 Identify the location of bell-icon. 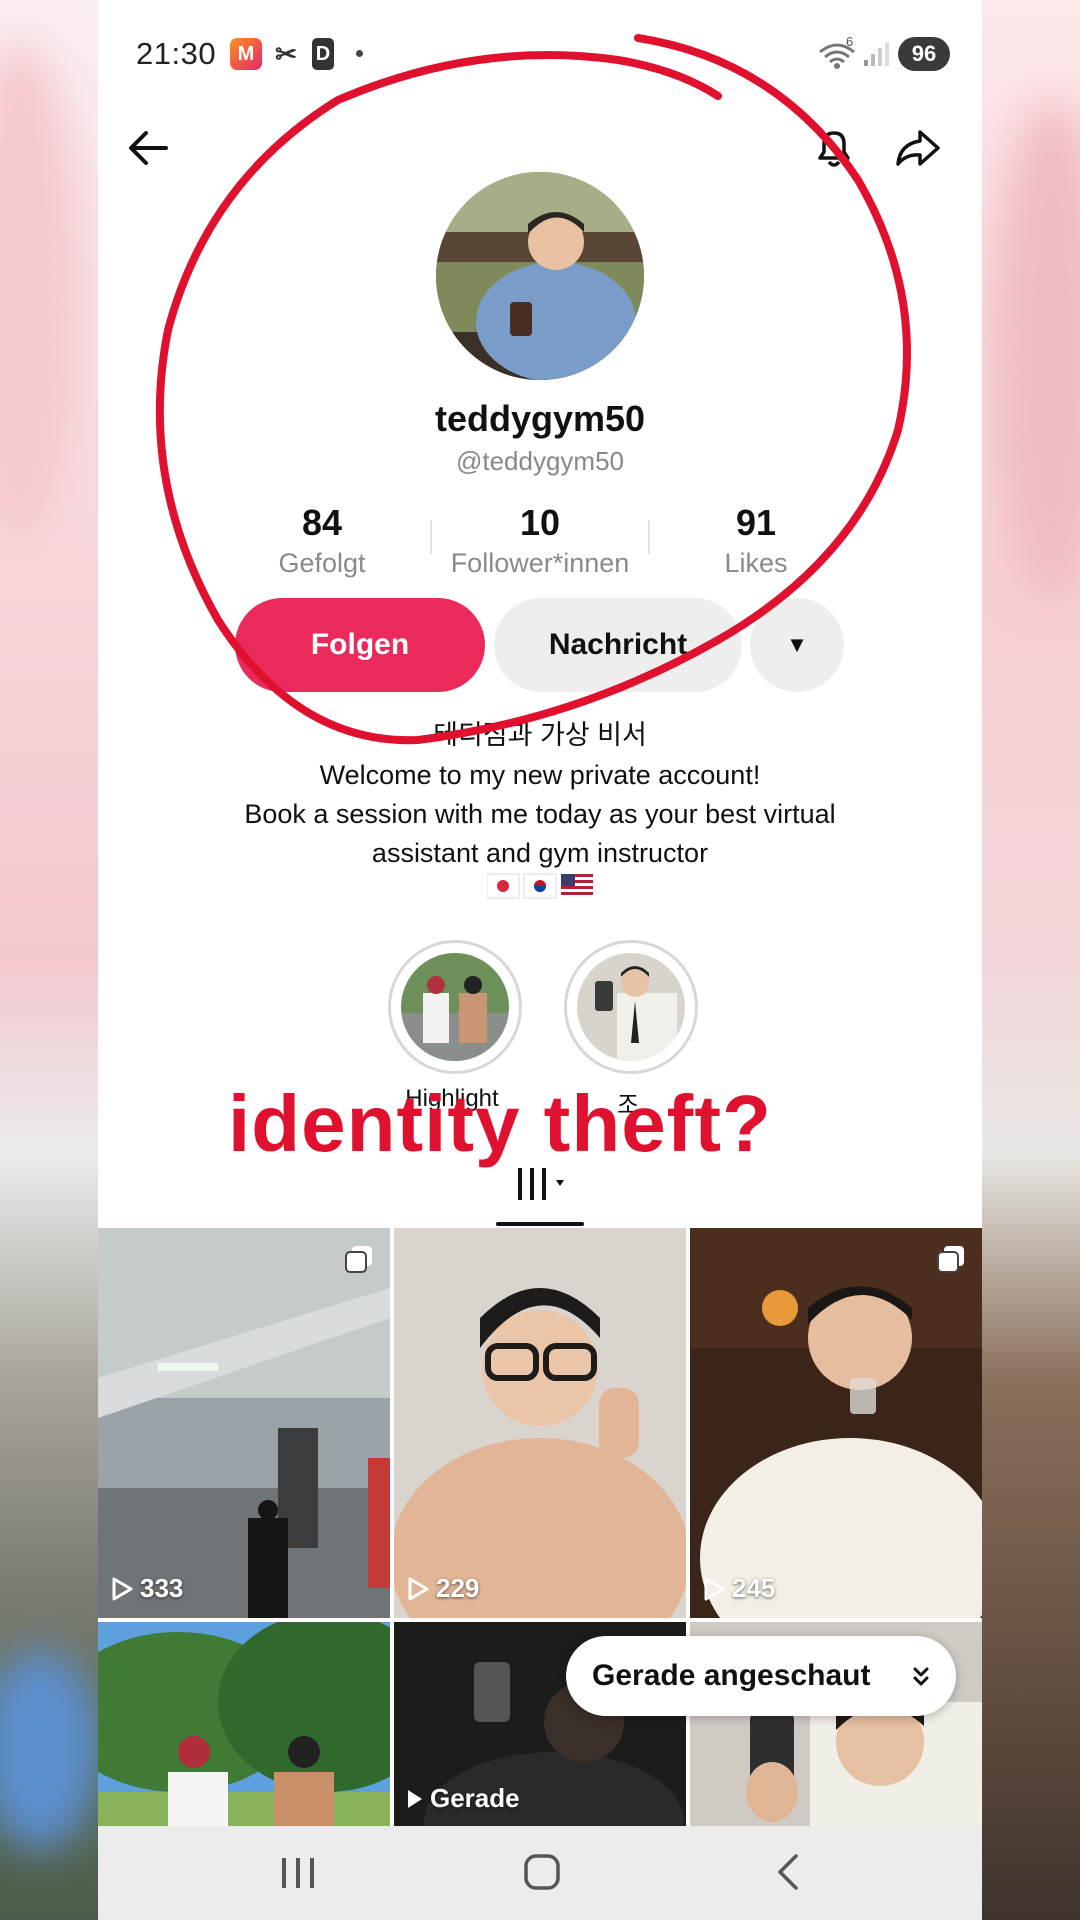
(834, 149).